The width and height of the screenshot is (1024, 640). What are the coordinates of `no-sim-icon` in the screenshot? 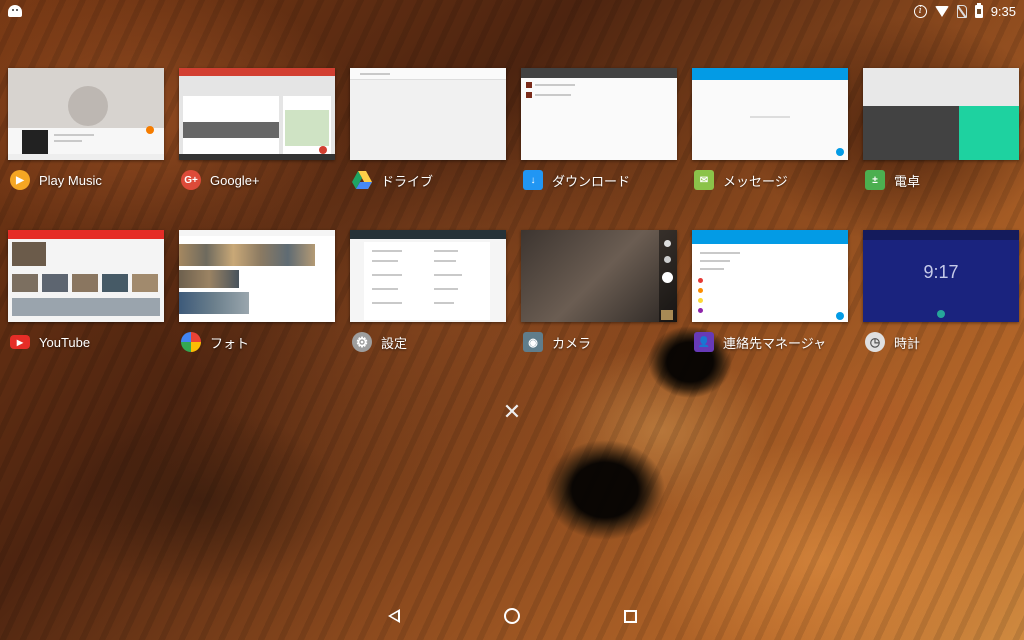 It's located at (961, 11).